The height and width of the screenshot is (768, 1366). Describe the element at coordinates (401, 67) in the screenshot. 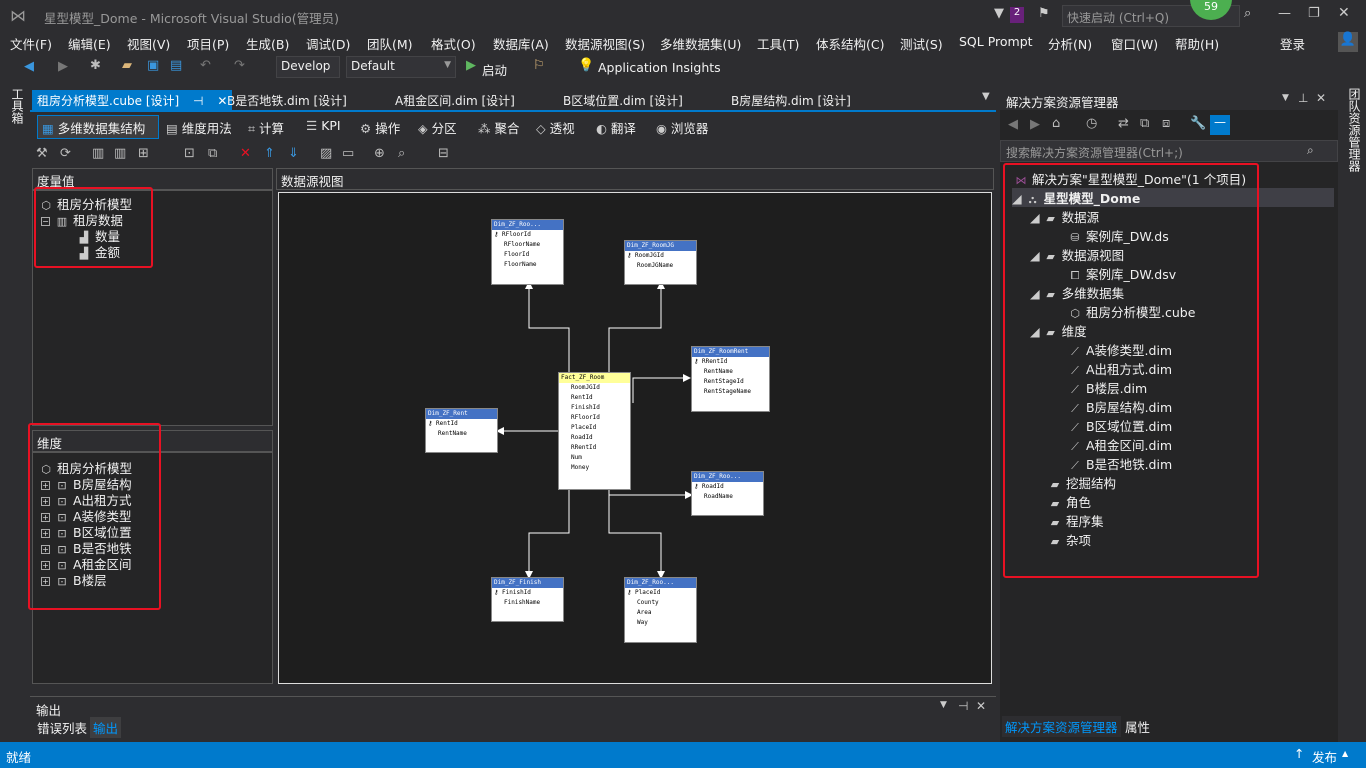

I see `platform-dropdown: Default ▼` at that location.